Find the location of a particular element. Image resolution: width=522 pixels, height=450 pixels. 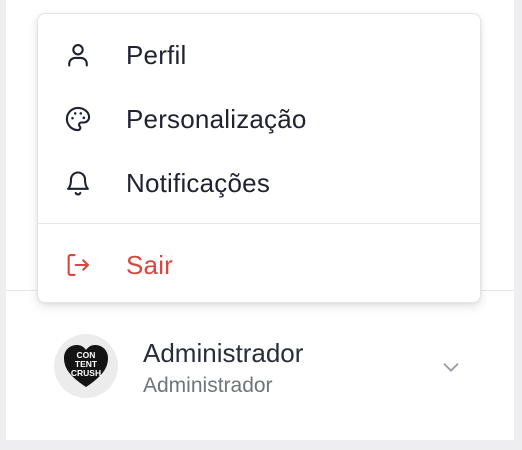

chevron-down-icon is located at coordinates (451, 367).